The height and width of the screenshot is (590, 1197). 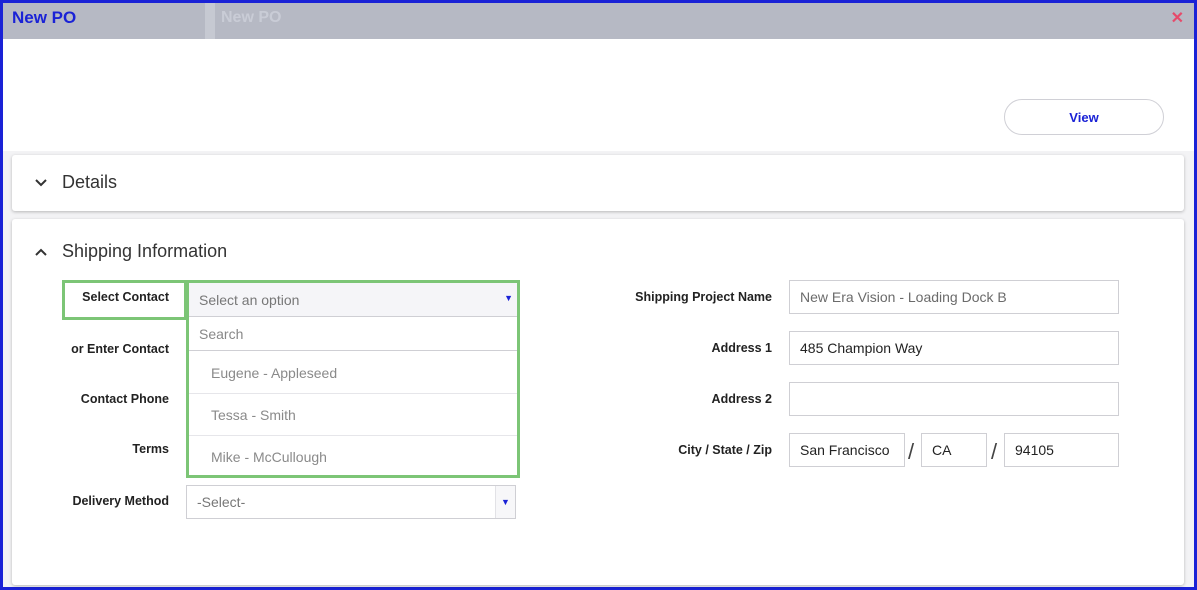 I want to click on state-value: CA, so click(x=942, y=450).